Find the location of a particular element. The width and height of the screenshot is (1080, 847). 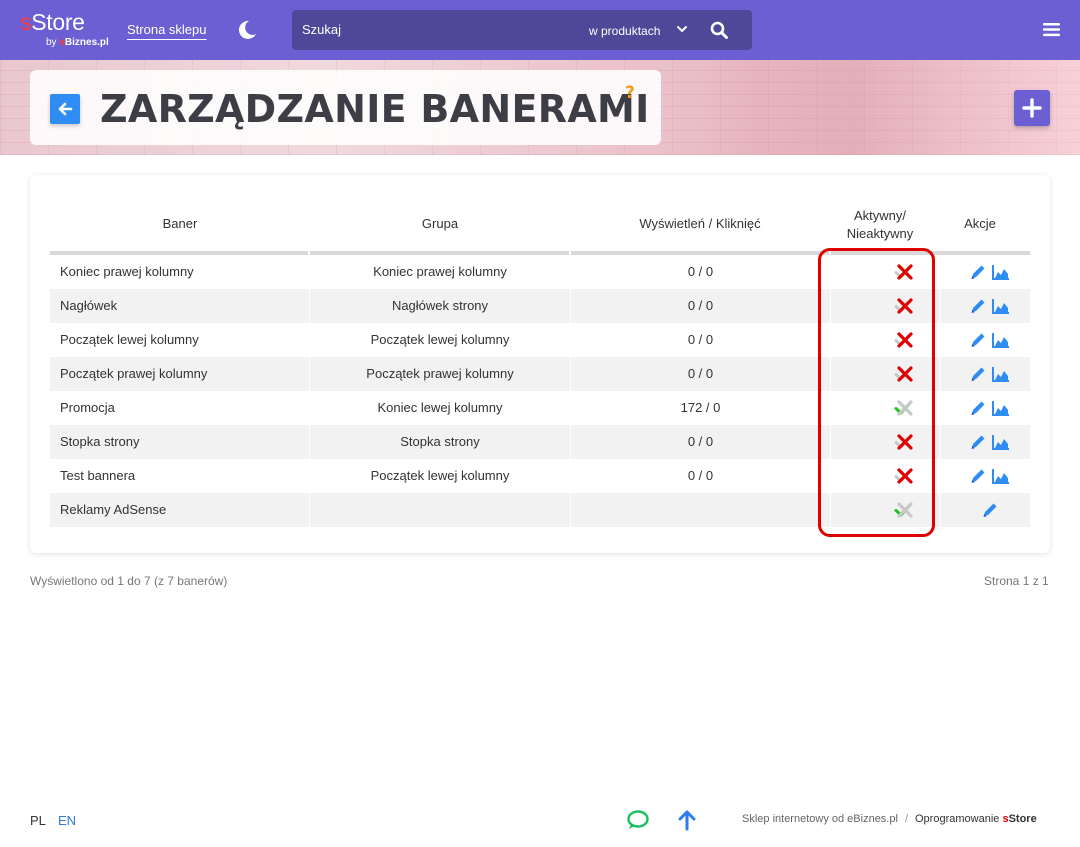

column-header-active-line2: Nieaktywny is located at coordinates (880, 233).